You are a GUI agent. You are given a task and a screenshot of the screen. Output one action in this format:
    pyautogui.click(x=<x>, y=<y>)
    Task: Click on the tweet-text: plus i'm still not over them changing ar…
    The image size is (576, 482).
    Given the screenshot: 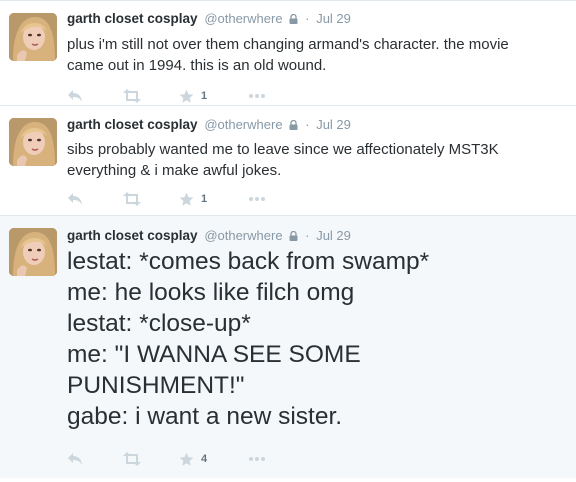 What is the action you would take?
    pyautogui.click(x=312, y=55)
    